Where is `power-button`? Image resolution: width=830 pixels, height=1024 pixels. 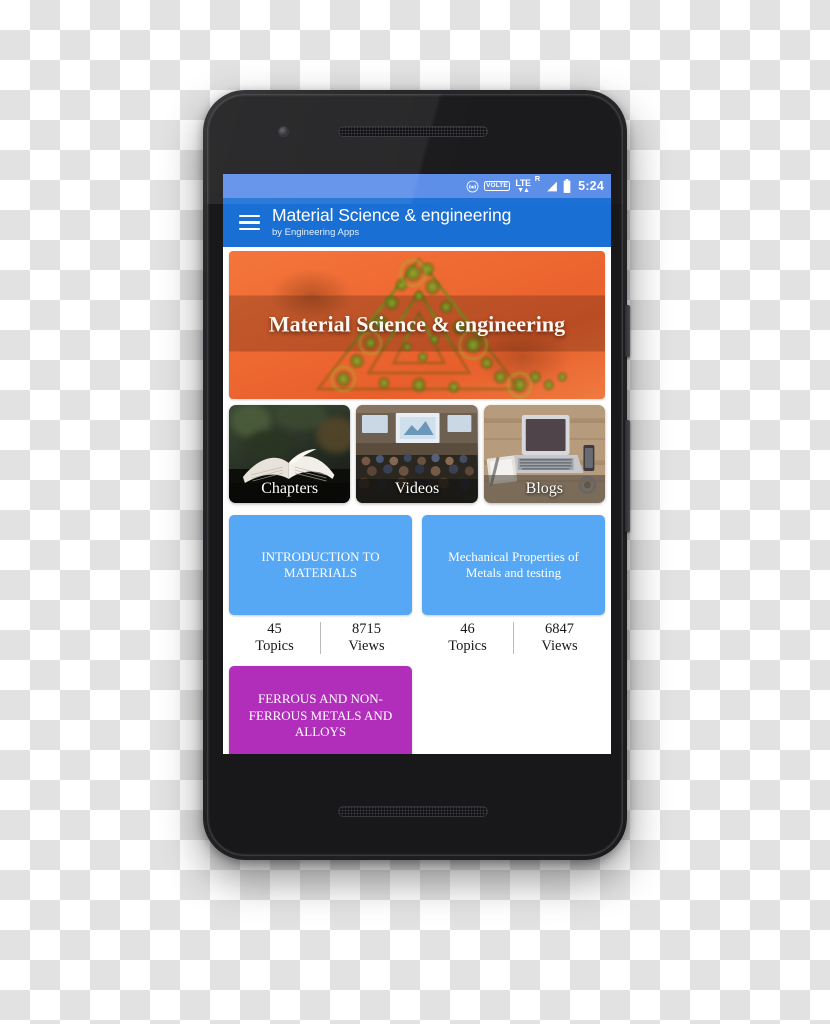 power-button is located at coordinates (627, 331).